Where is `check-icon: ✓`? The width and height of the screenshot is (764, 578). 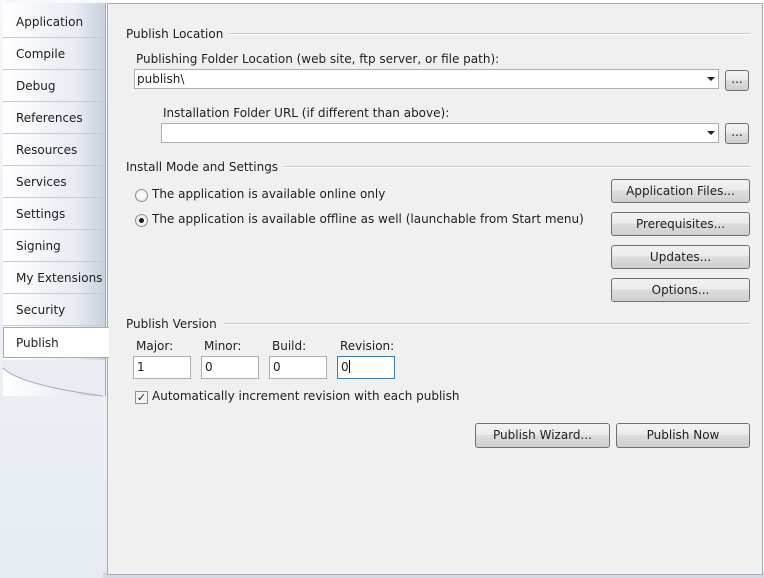 check-icon: ✓ is located at coordinates (141, 397).